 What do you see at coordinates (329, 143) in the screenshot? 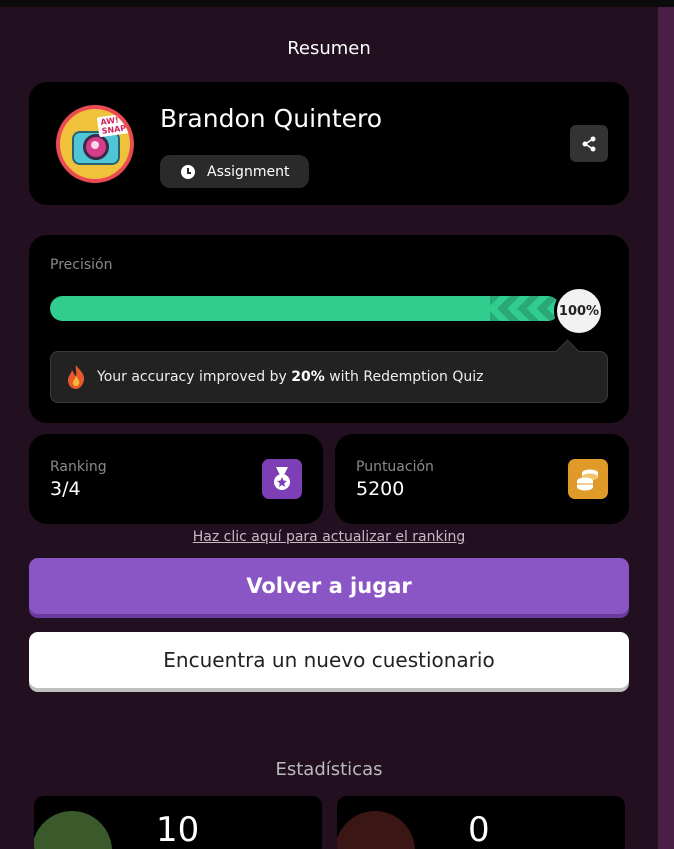
I see `profile-card: AW! SNAP! Brandon Quintero Assignment` at bounding box center [329, 143].